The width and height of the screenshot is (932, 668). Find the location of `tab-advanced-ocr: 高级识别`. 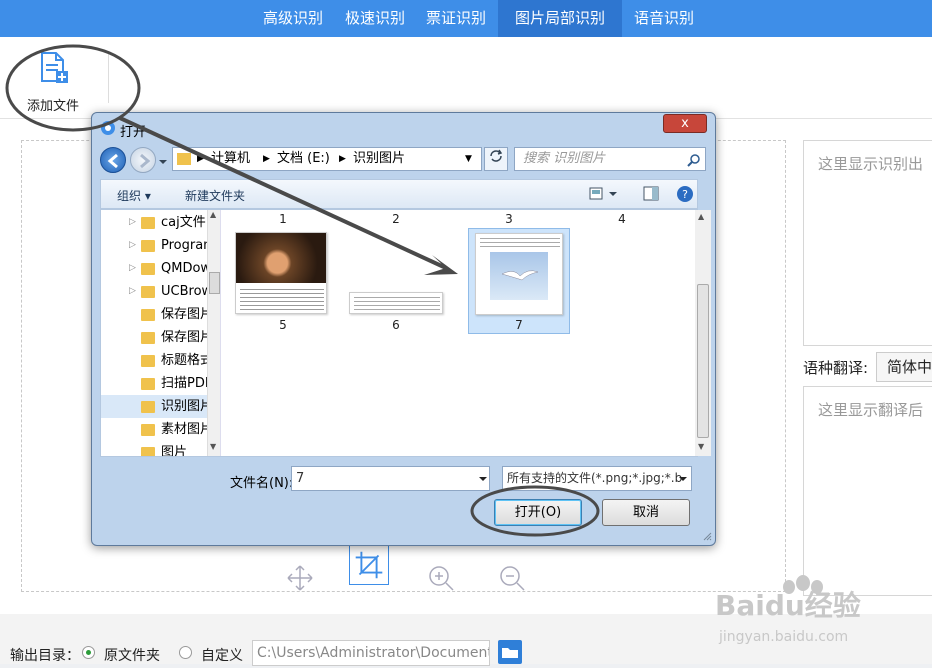

tab-advanced-ocr: 高级识别 is located at coordinates (293, 18).